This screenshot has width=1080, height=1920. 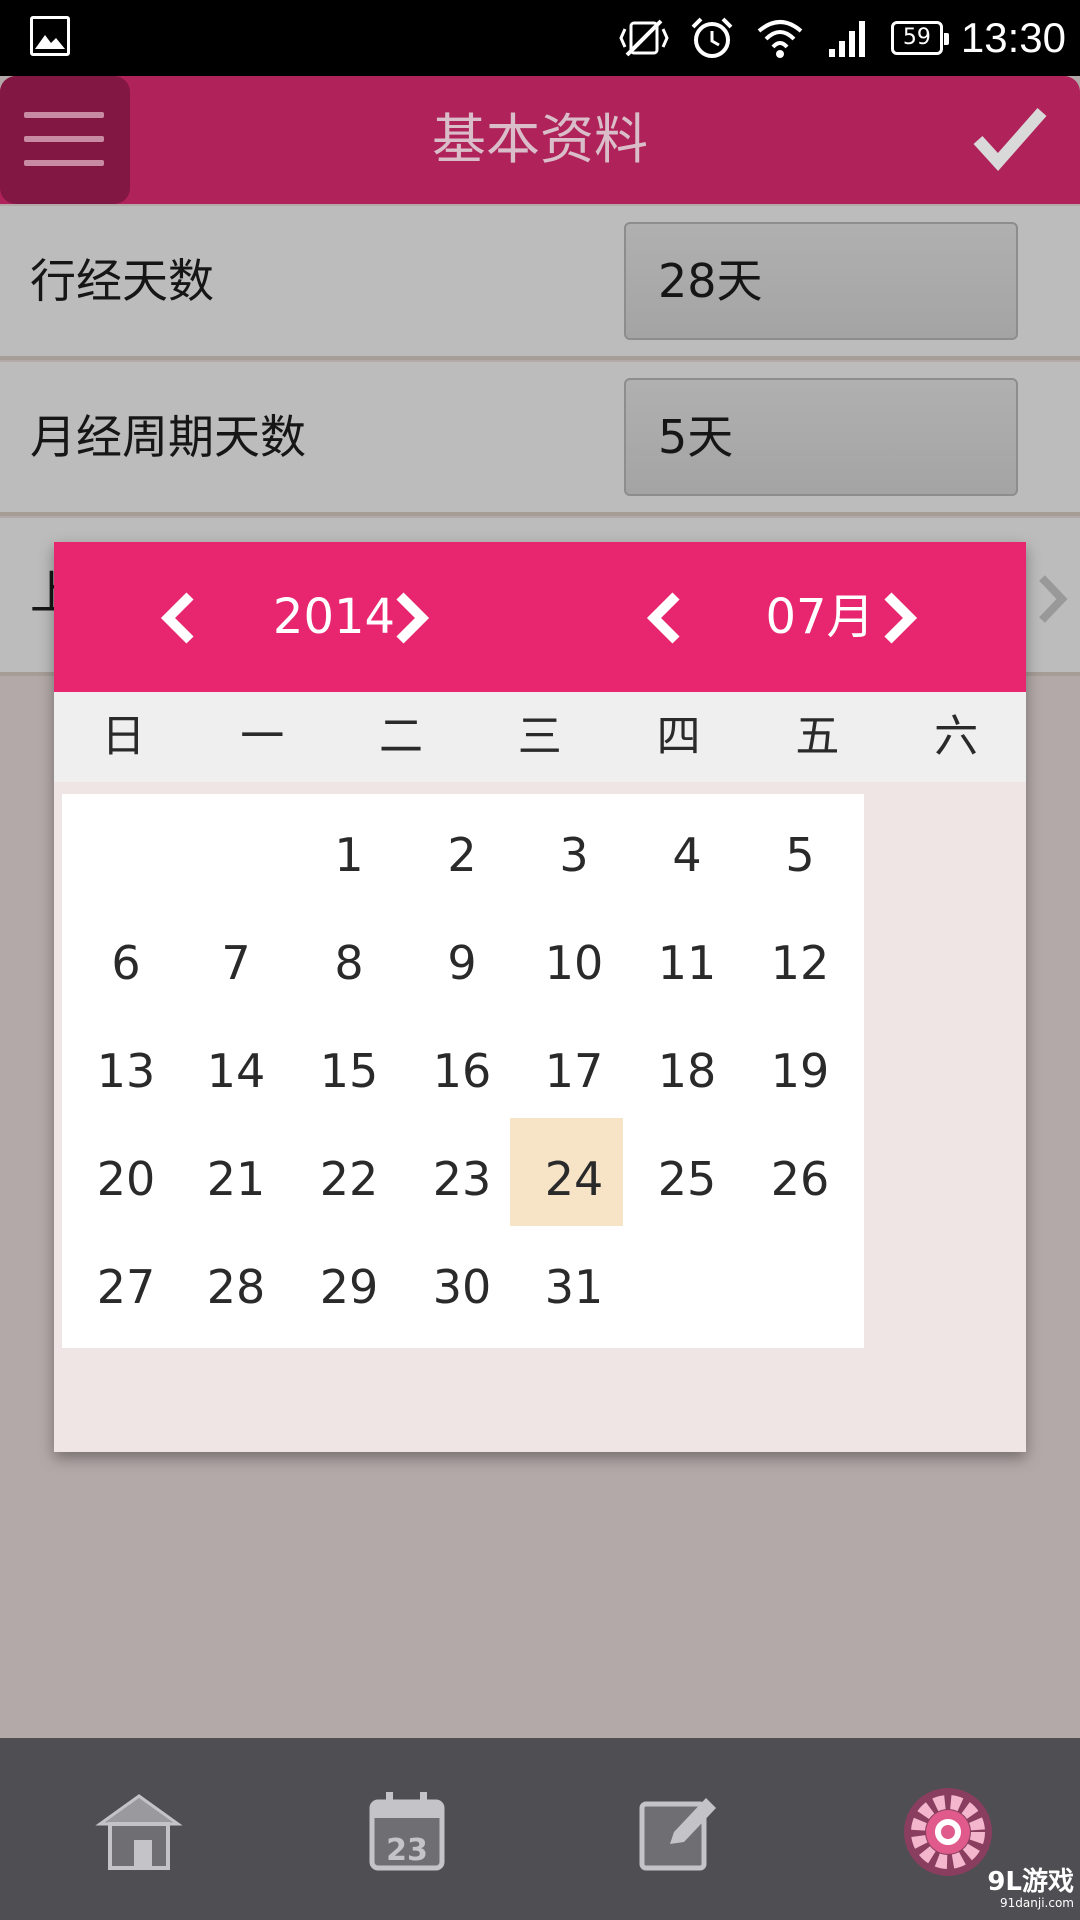 What do you see at coordinates (236, 963) in the screenshot?
I see `calendar-day-cell: 7` at bounding box center [236, 963].